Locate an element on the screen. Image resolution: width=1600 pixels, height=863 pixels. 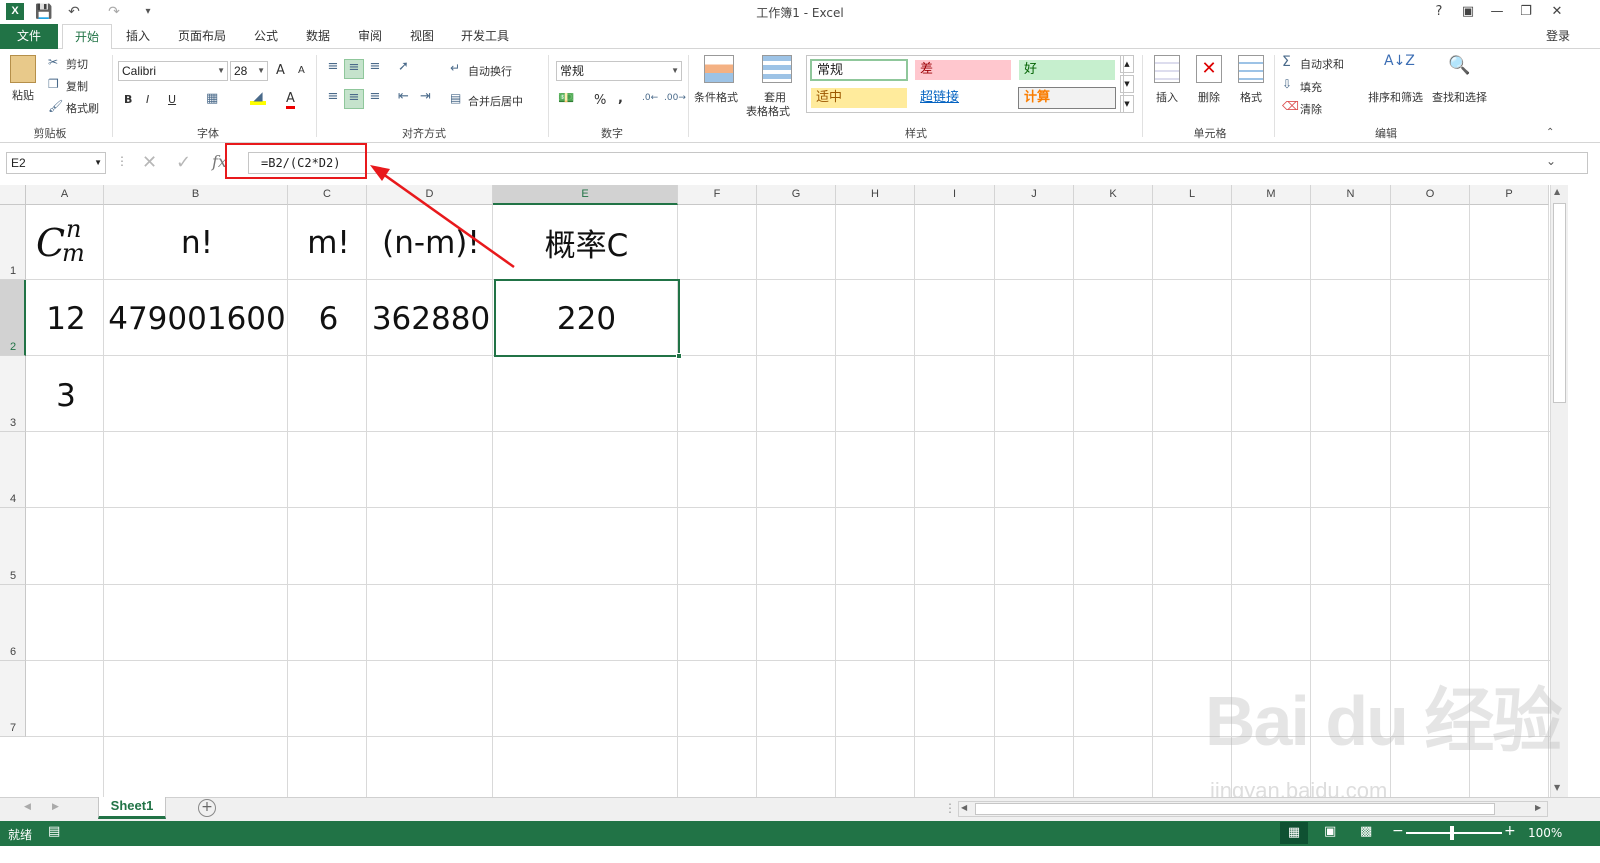
sort-filter-button: 排序和筛选 is located at coordinates (1395, 97).